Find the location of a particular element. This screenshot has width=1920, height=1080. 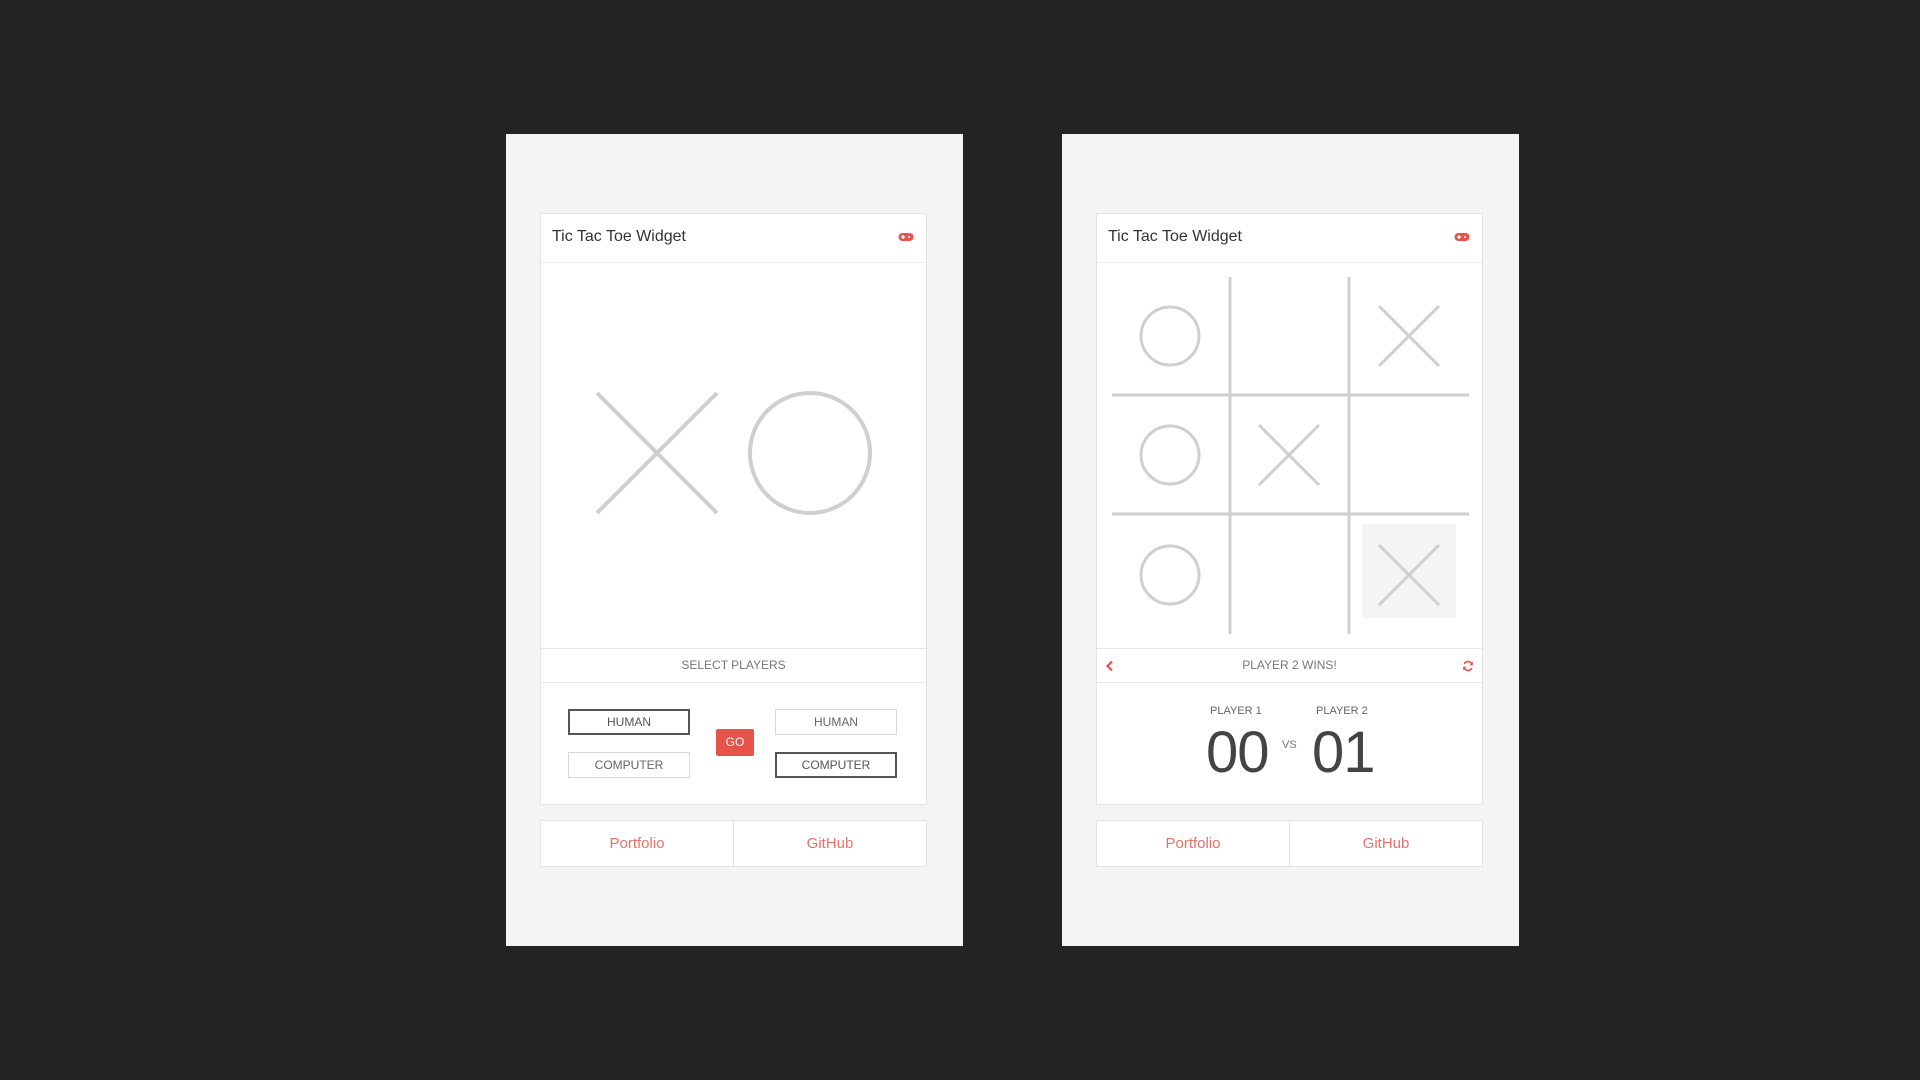

go-button: GO is located at coordinates (735, 742).